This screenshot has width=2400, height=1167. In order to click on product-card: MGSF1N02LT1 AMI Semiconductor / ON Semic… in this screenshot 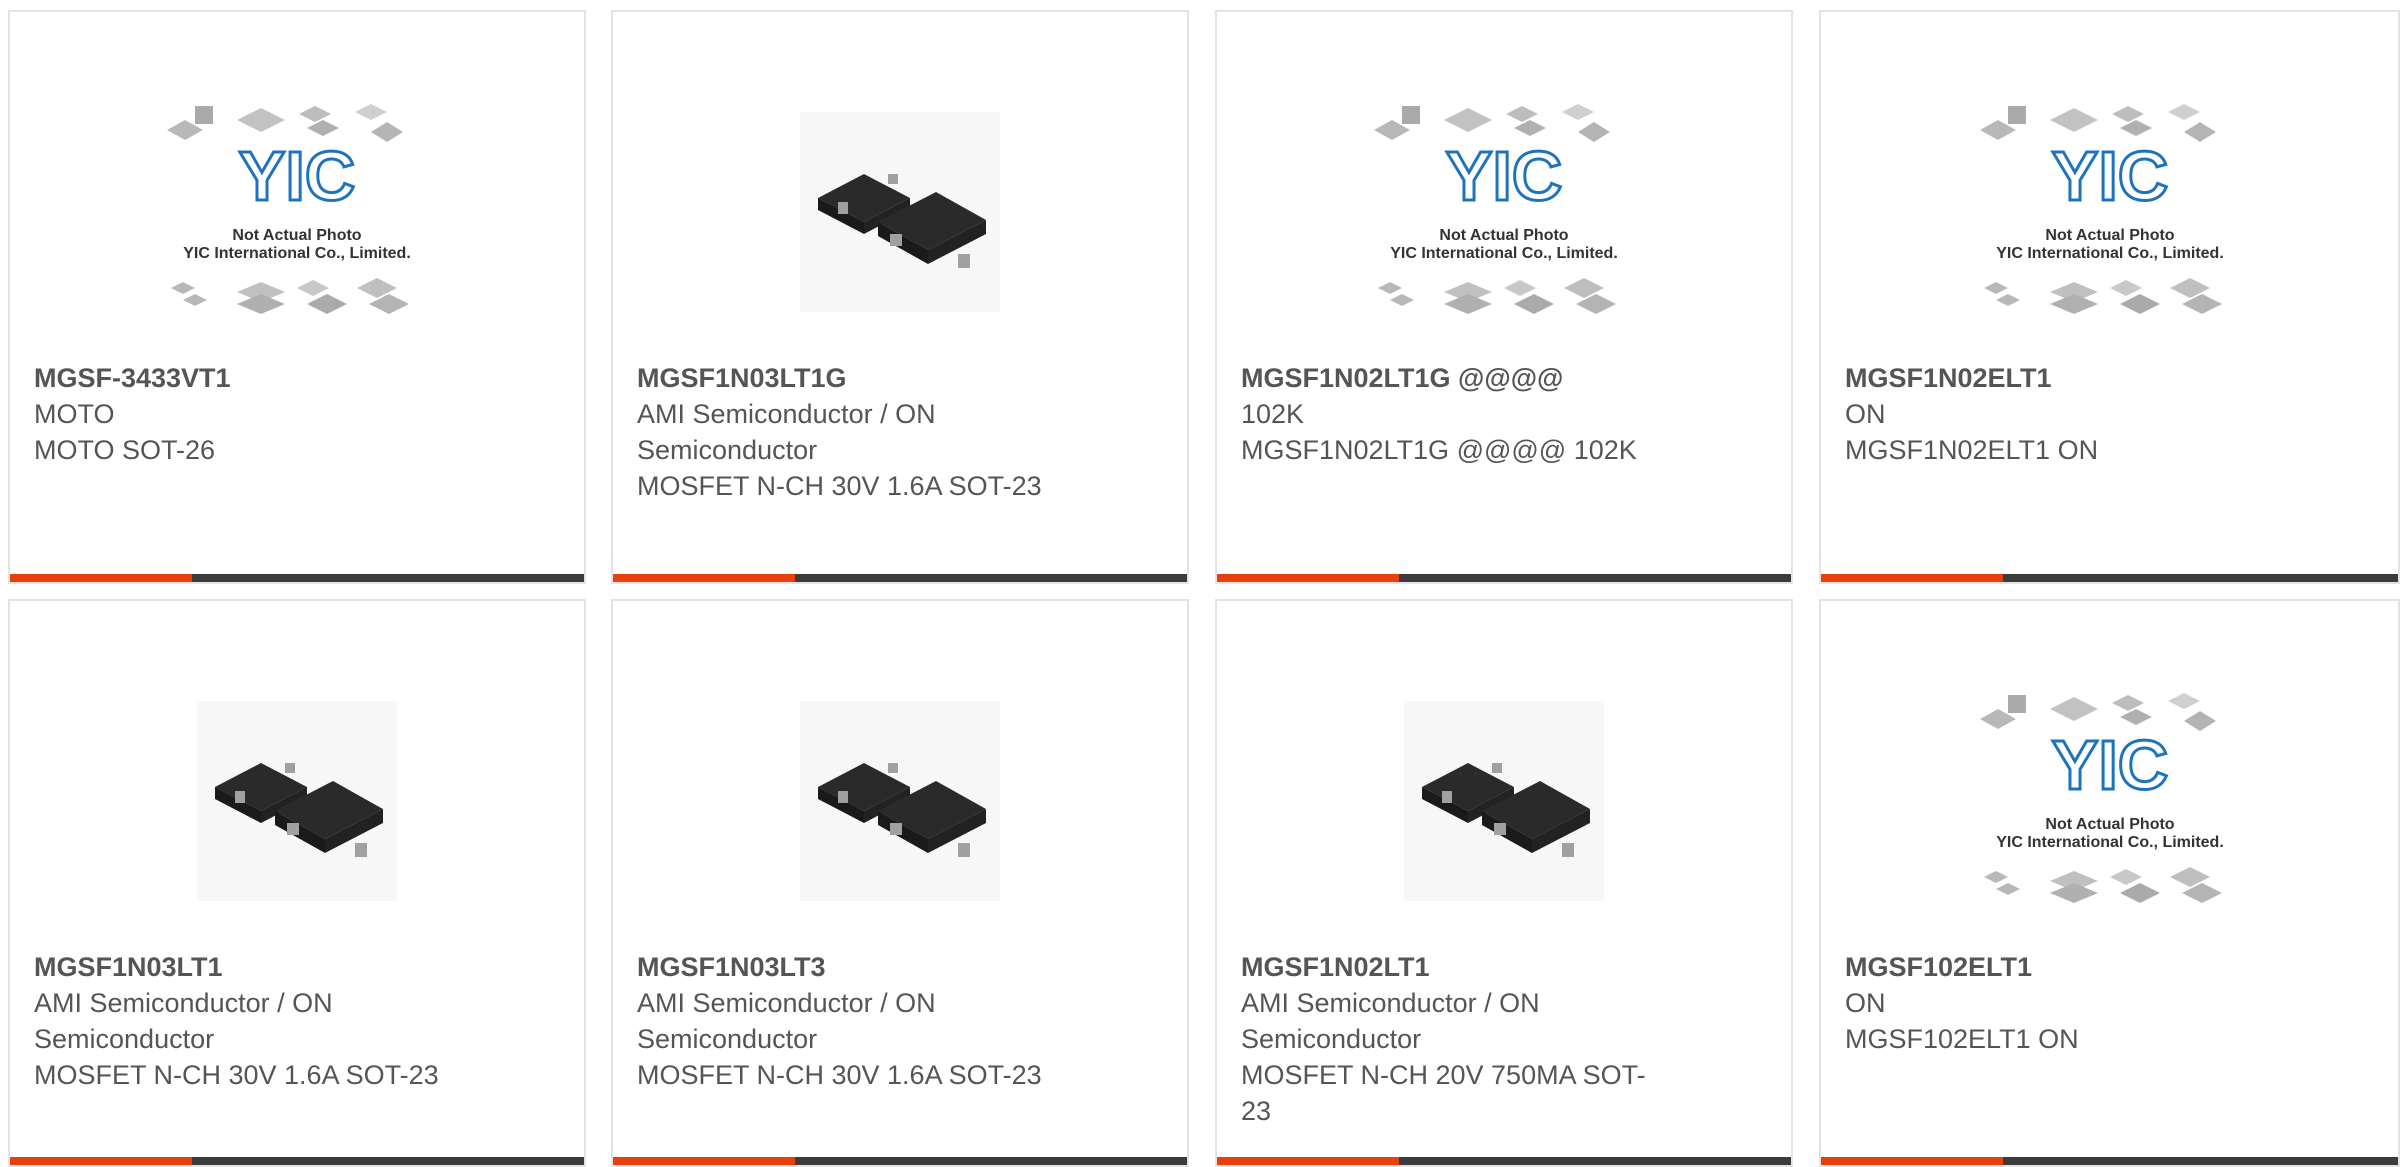, I will do `click(1504, 883)`.